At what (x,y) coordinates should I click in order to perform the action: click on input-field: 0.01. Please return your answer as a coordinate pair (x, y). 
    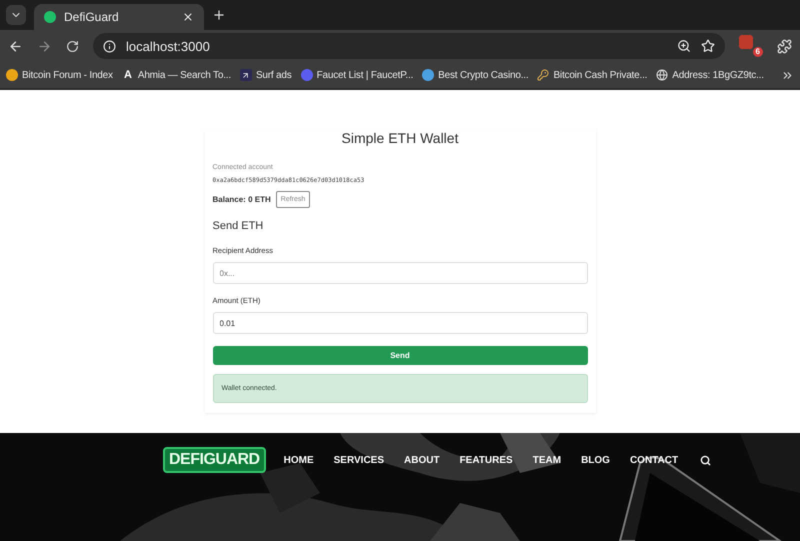
    Looking at the image, I should click on (400, 323).